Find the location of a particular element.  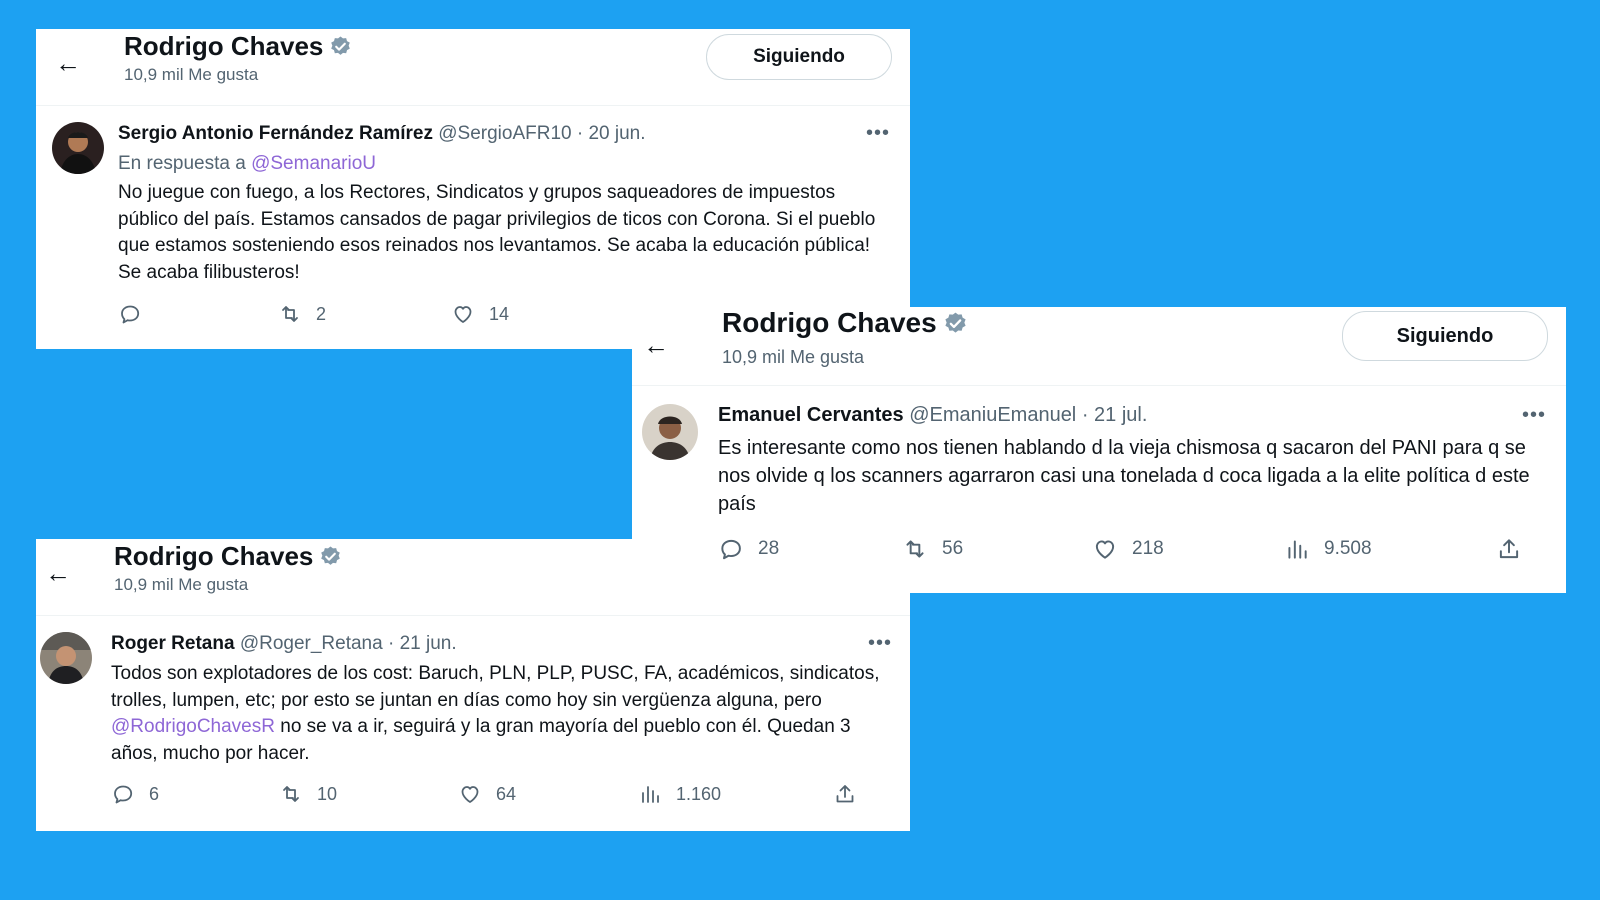

reply-context: En respuesta a @SemanarioU is located at coordinates (247, 163).